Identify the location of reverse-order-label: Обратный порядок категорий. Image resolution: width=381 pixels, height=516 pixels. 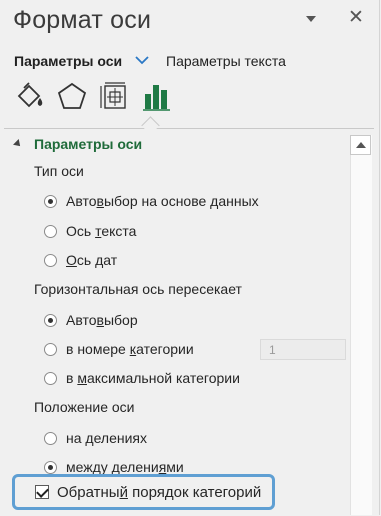
(159, 492).